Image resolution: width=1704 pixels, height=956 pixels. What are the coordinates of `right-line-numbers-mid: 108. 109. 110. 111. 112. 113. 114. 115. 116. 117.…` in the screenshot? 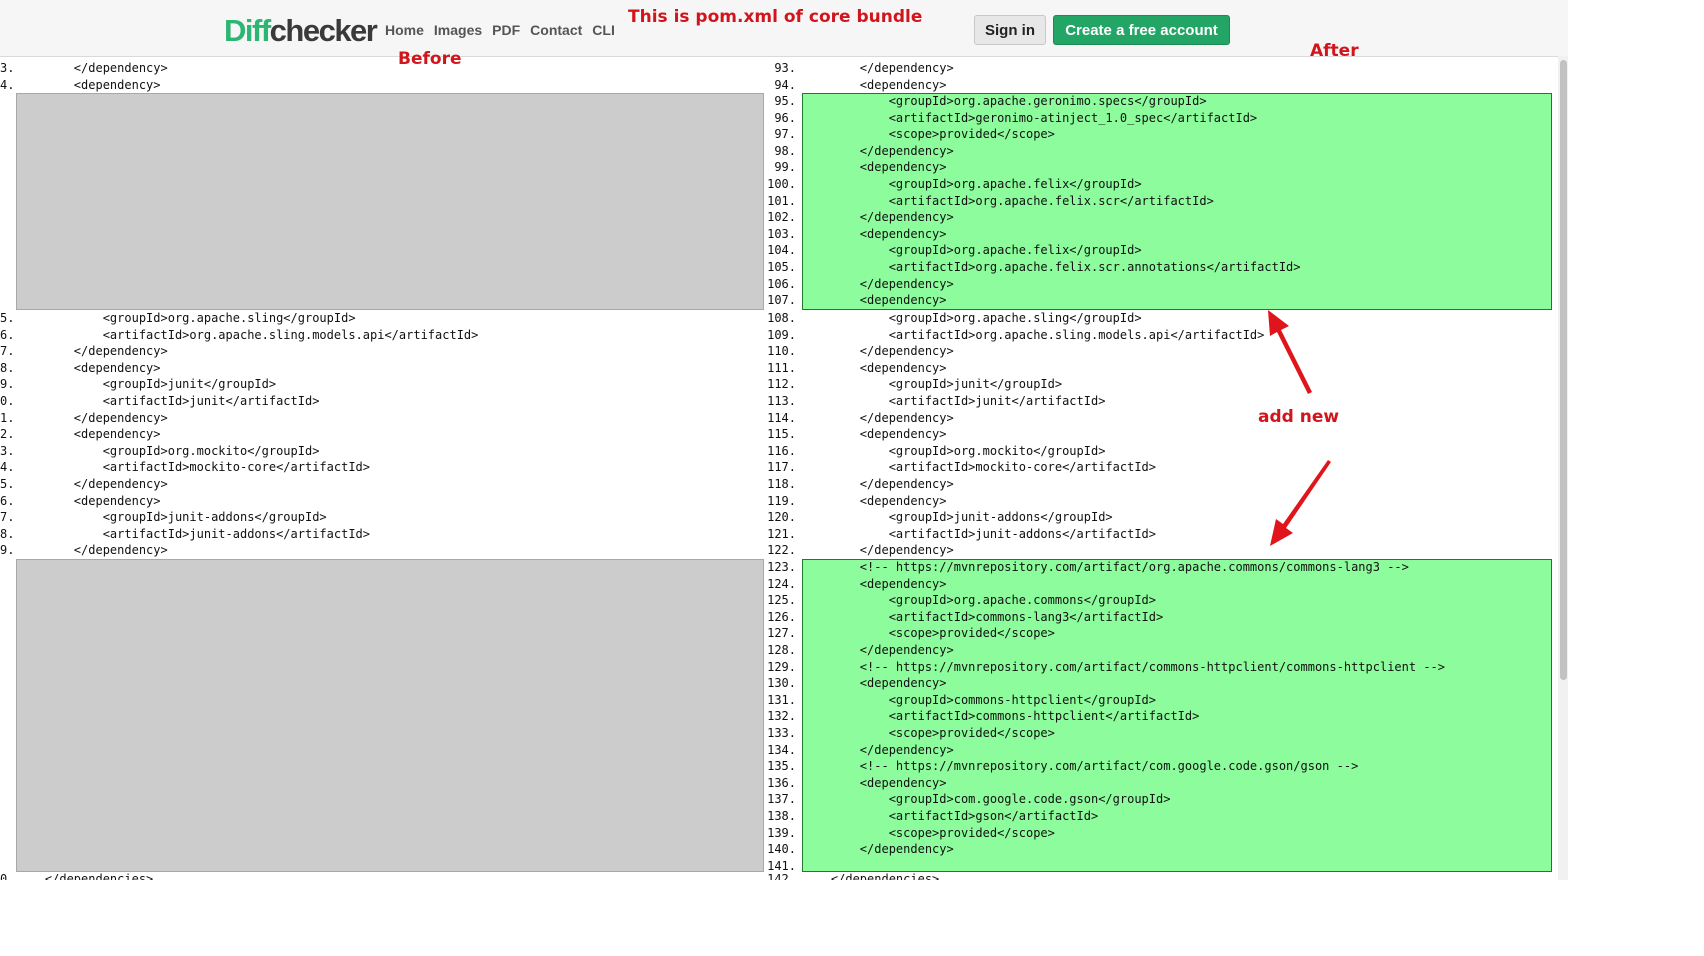 It's located at (778, 434).